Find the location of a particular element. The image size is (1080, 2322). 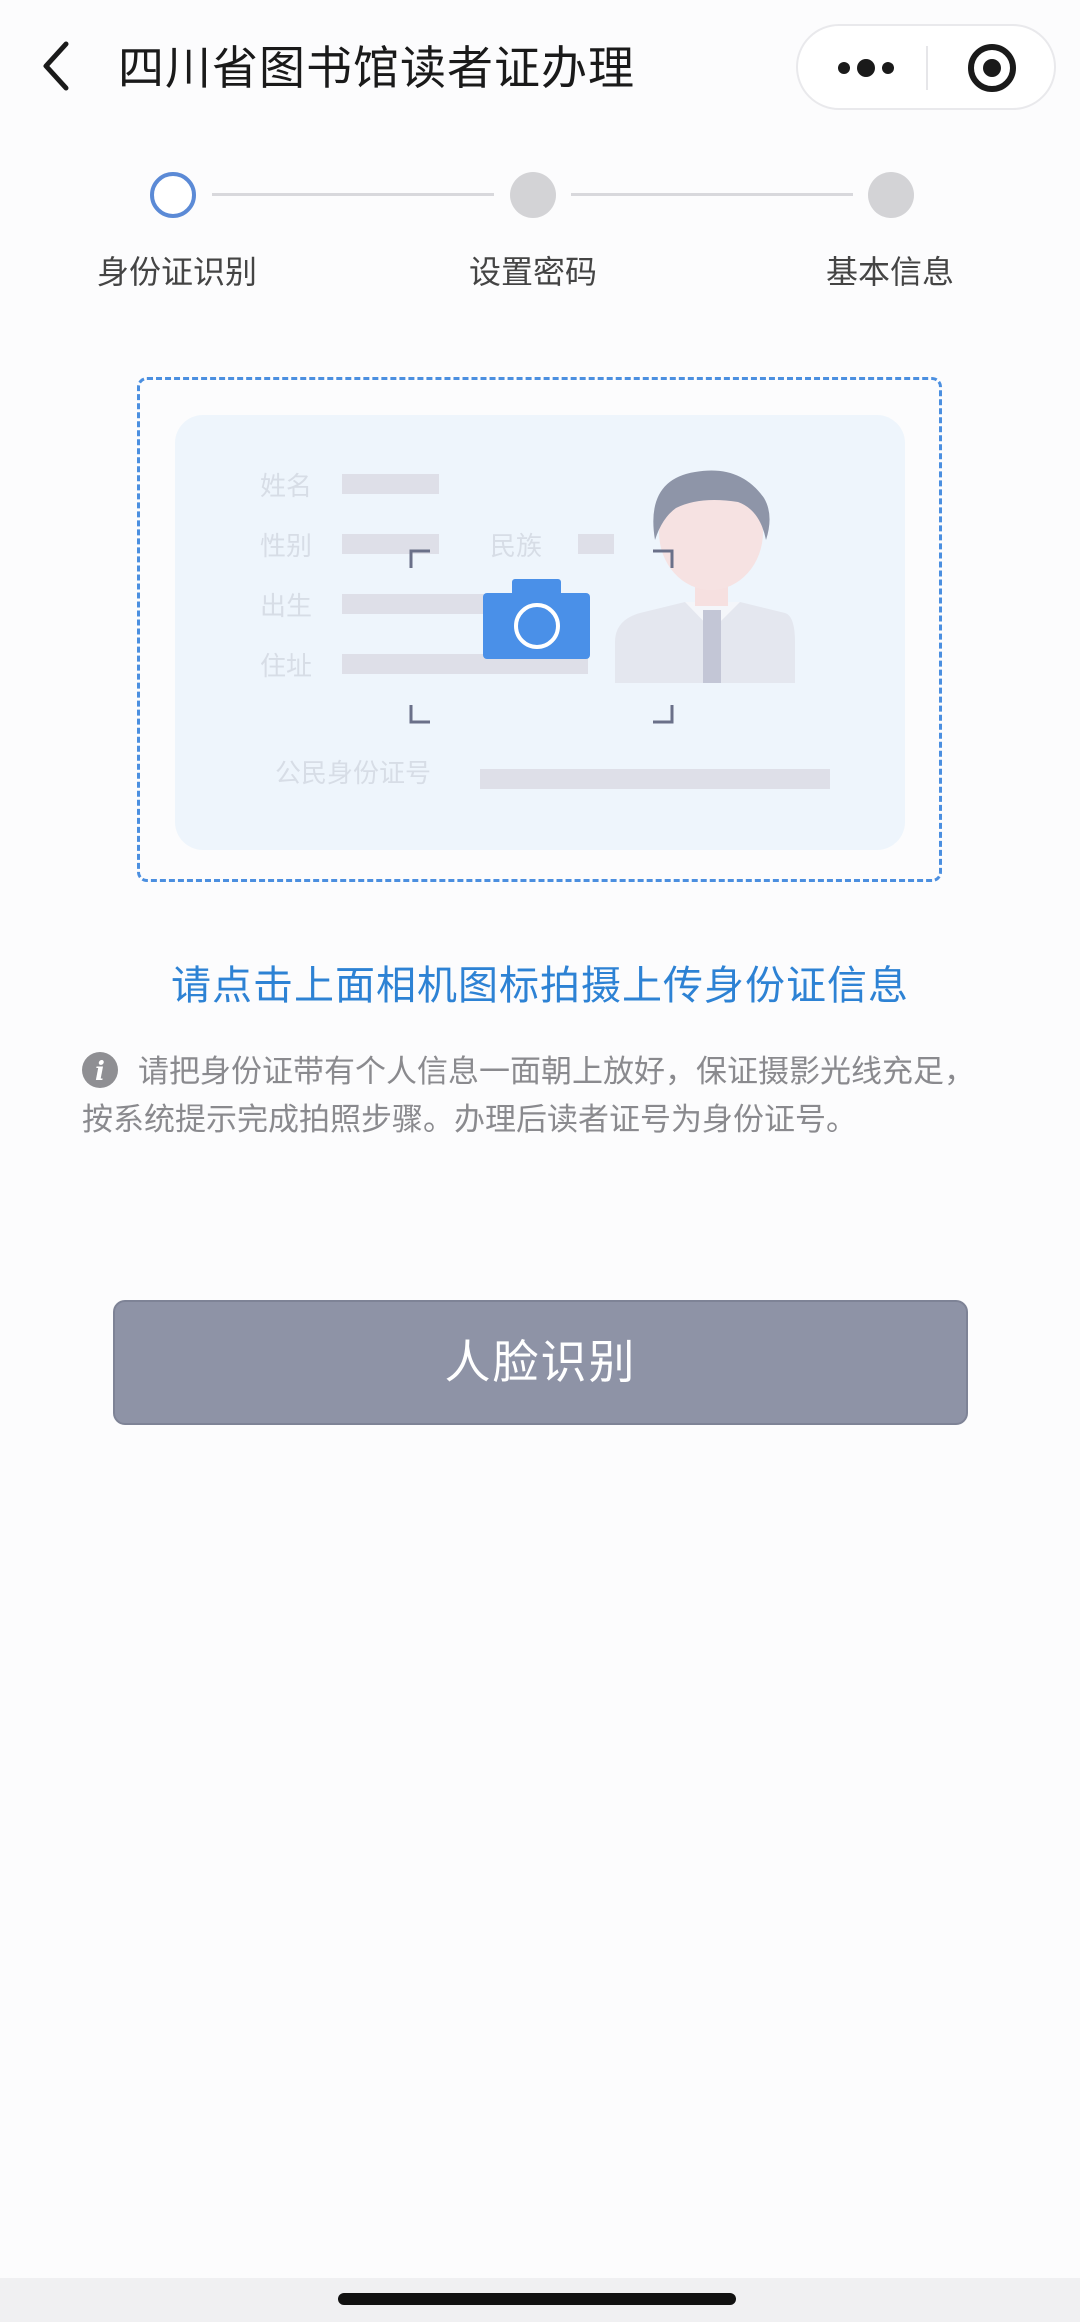

step-indicator: 身份证识别 设置密码 基本信息 is located at coordinates (540, 230).